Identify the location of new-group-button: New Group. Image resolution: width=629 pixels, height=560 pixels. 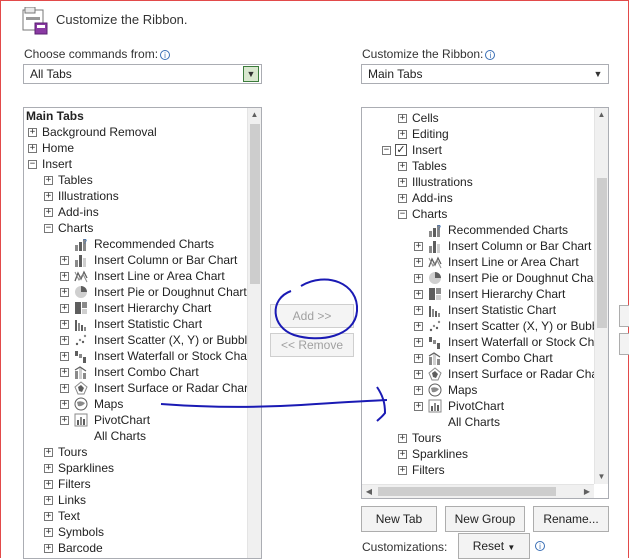
(485, 519).